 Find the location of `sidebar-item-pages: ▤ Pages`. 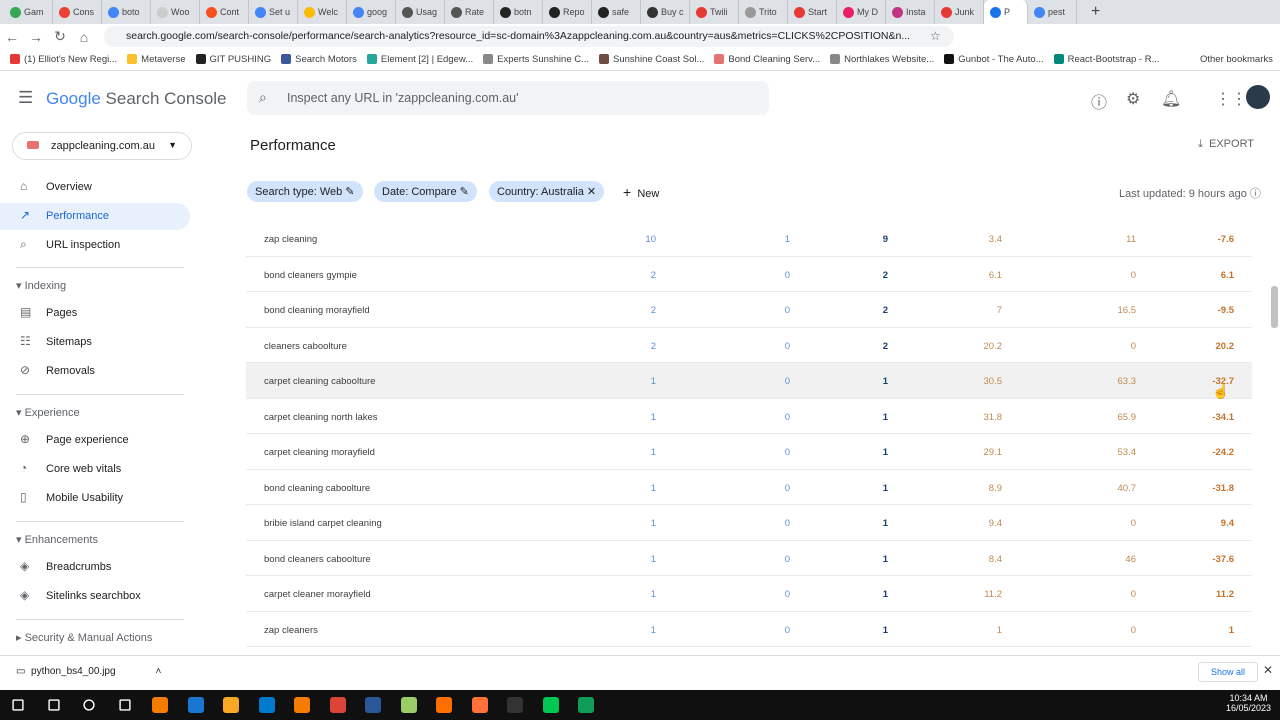

sidebar-item-pages: ▤ Pages is located at coordinates (95, 313).